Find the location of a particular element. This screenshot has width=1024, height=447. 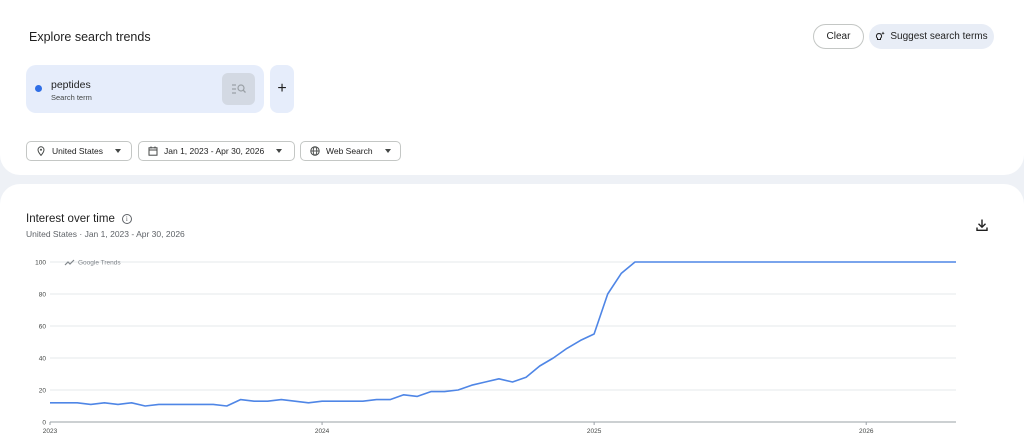

y-tick-label: 100 is located at coordinates (40, 263).